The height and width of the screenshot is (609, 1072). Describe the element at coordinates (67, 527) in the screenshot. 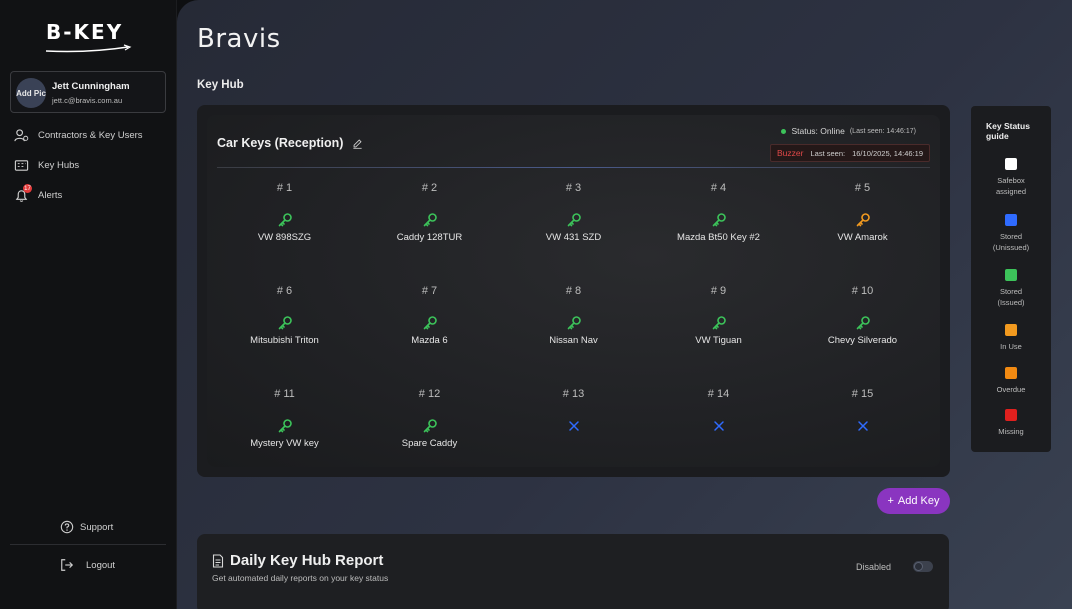

I see `help-icon` at that location.